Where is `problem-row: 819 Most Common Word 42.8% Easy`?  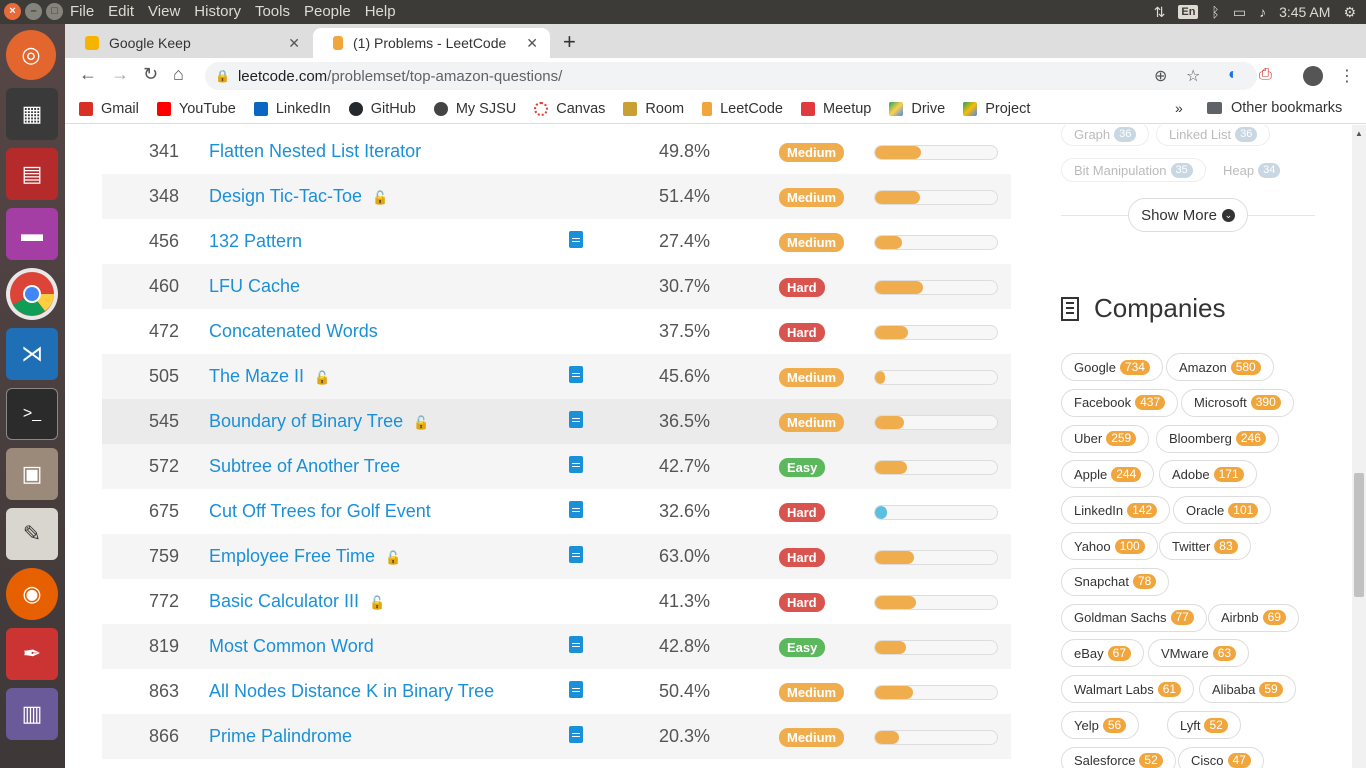
problem-row: 819 Most Common Word 42.8% Easy is located at coordinates (556, 646).